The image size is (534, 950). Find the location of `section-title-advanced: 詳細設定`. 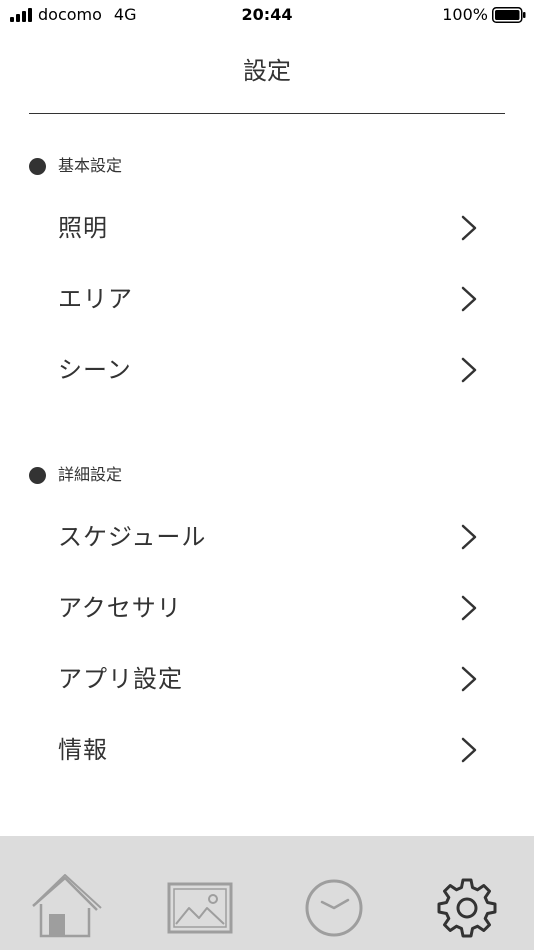

section-title-advanced: 詳細設定 is located at coordinates (75, 475).